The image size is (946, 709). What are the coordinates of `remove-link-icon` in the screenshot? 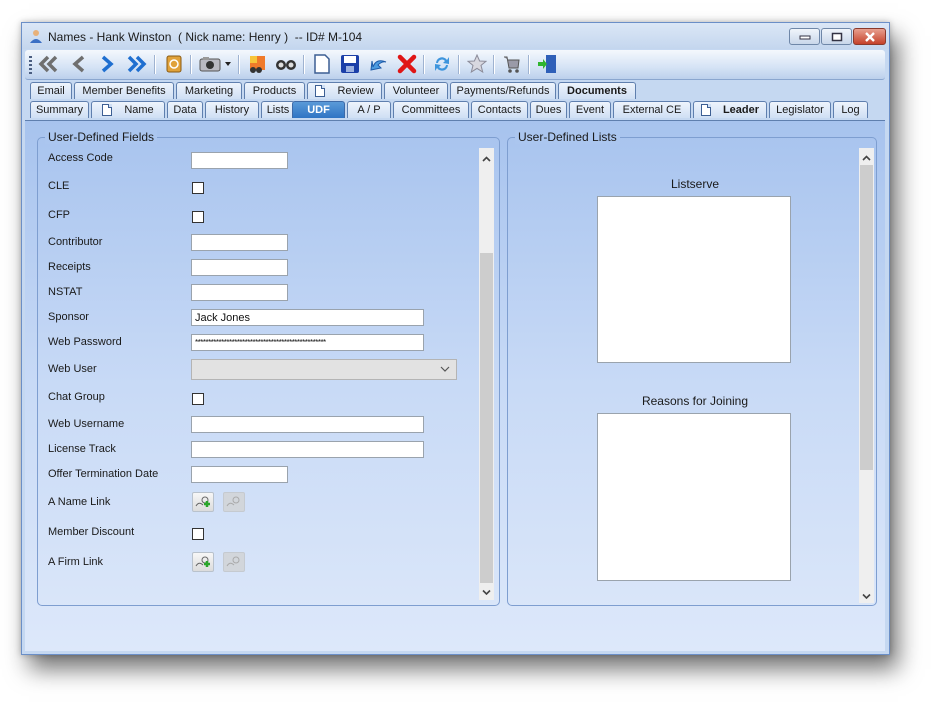 It's located at (233, 501).